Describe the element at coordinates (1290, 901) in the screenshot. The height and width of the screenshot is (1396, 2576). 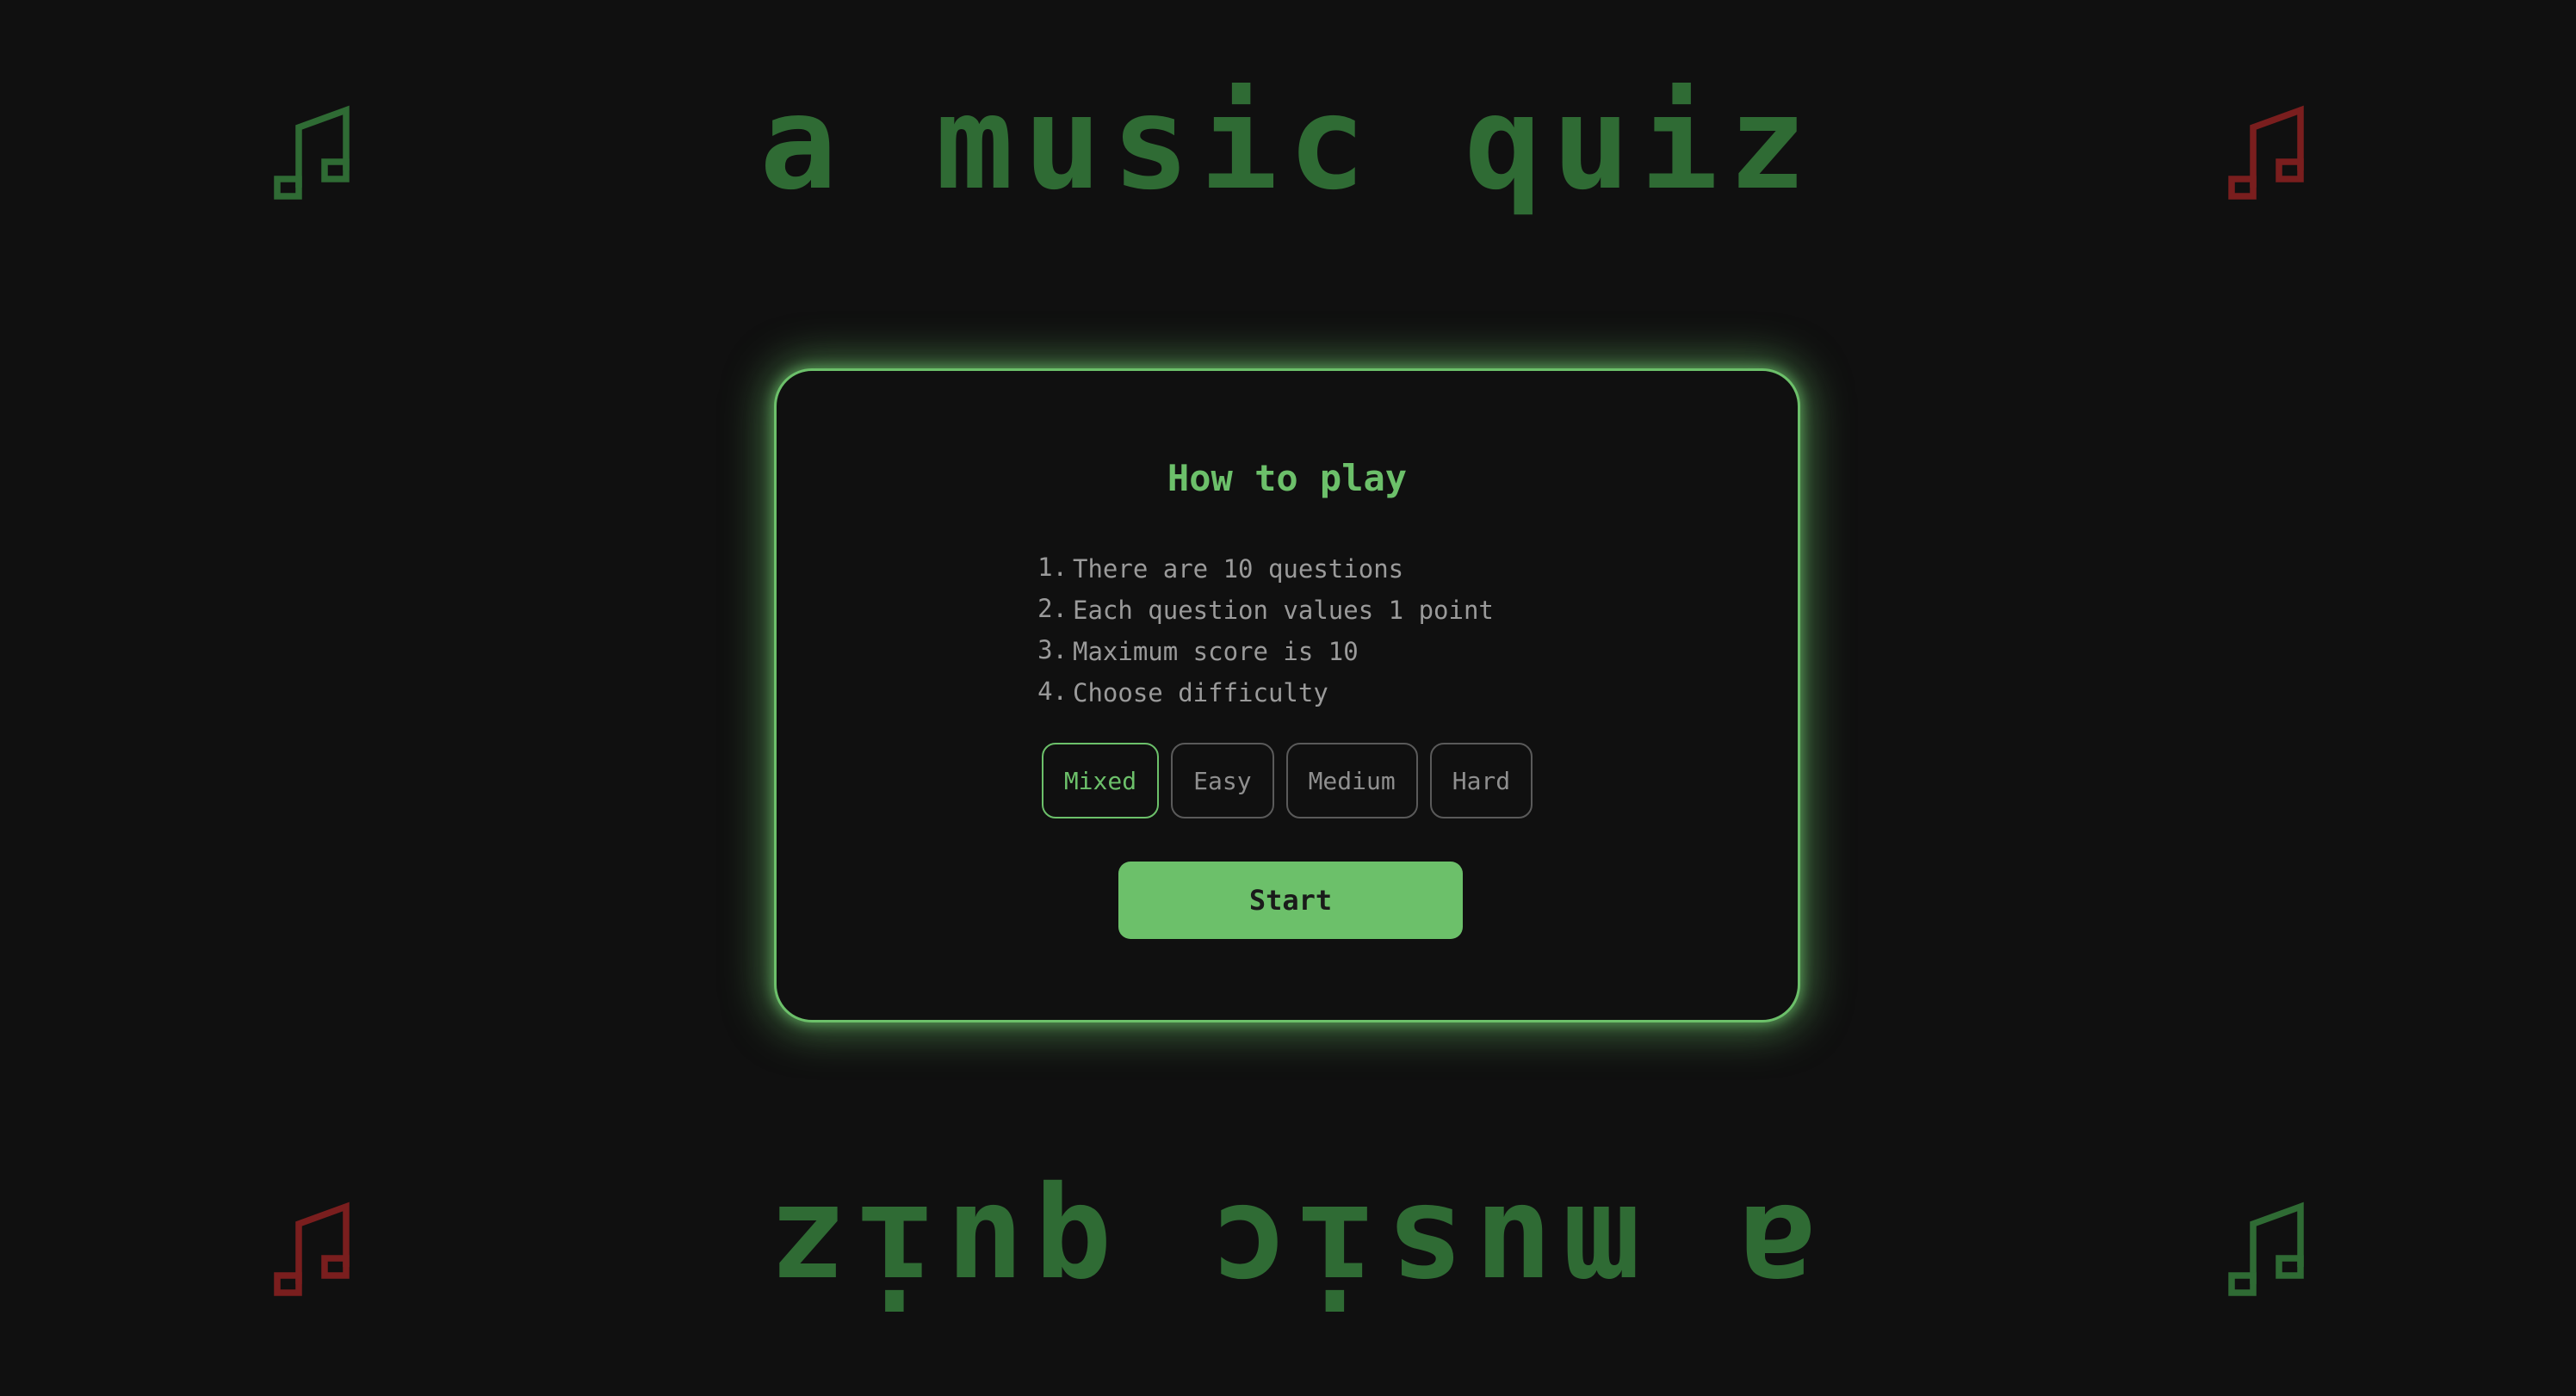
I see `start-button: Start` at that location.